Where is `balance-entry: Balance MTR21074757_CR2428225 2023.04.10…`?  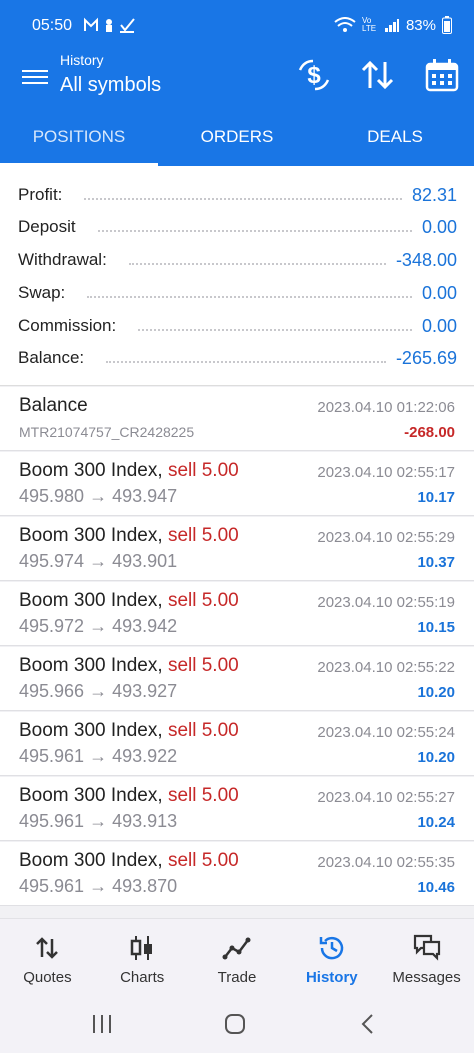 balance-entry: Balance MTR21074757_CR2428225 2023.04.10… is located at coordinates (237, 419).